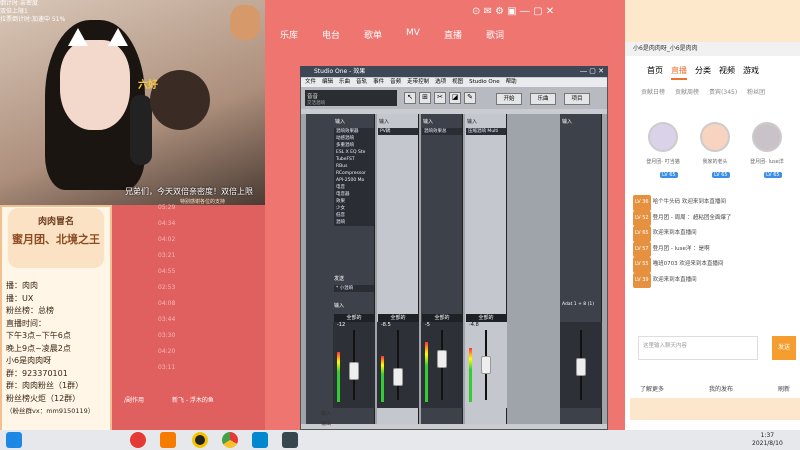 This screenshot has height=450, width=800. I want to click on menu-event: 事件, so click(378, 82).